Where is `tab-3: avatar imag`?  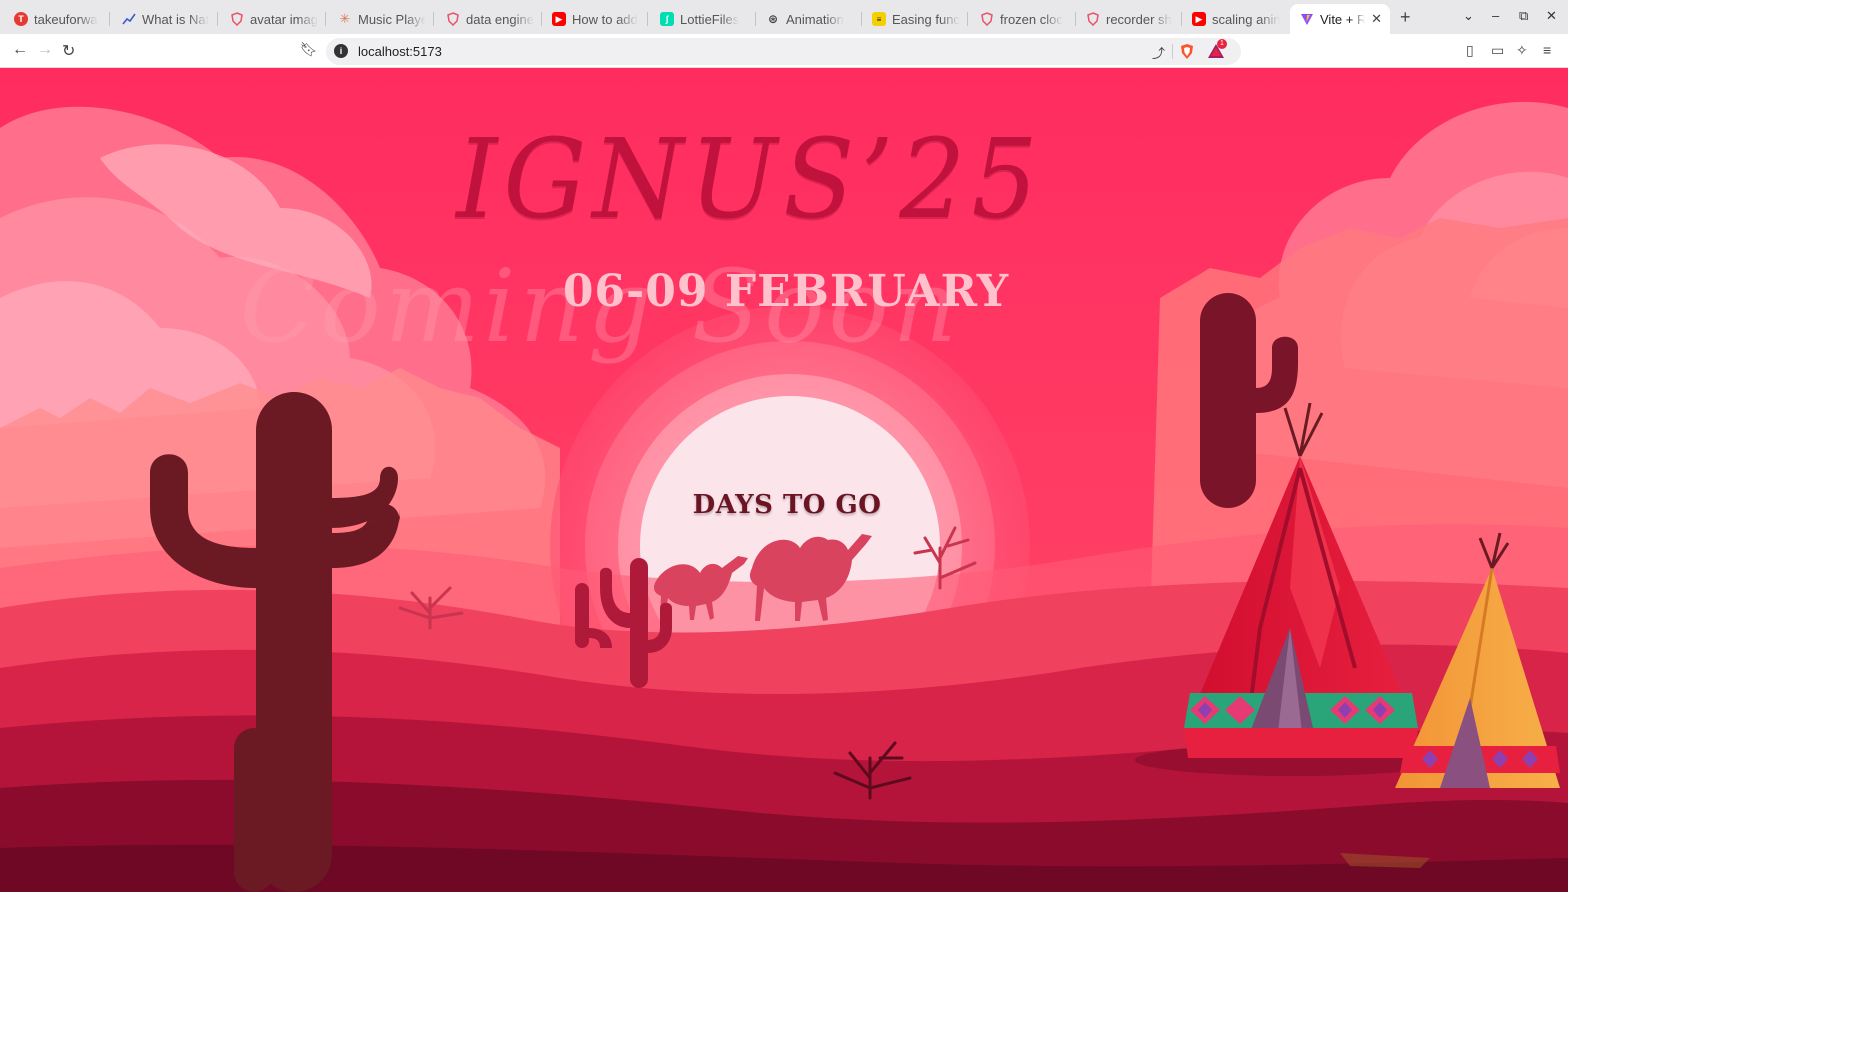 tab-3: avatar imag is located at coordinates (273, 19).